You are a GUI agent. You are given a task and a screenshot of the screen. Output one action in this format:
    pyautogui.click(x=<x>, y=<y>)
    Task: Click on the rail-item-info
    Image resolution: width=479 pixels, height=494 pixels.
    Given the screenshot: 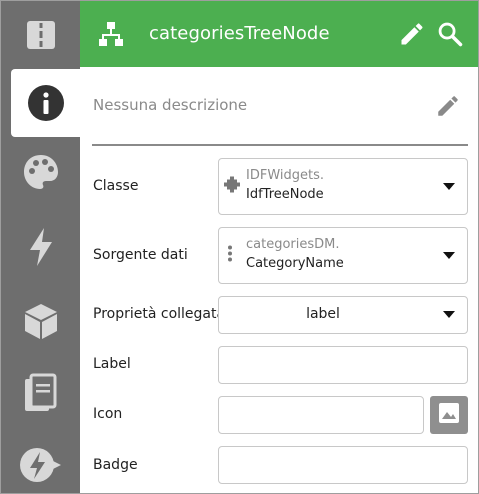 What is the action you would take?
    pyautogui.click(x=45, y=103)
    